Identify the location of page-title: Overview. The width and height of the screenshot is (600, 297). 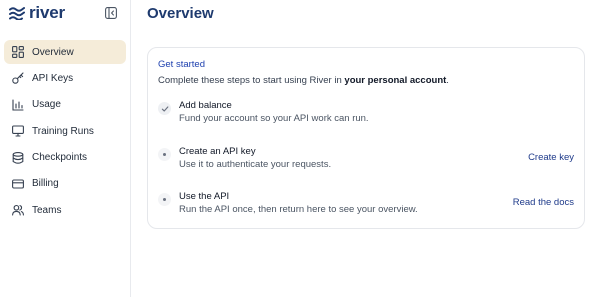
(180, 13).